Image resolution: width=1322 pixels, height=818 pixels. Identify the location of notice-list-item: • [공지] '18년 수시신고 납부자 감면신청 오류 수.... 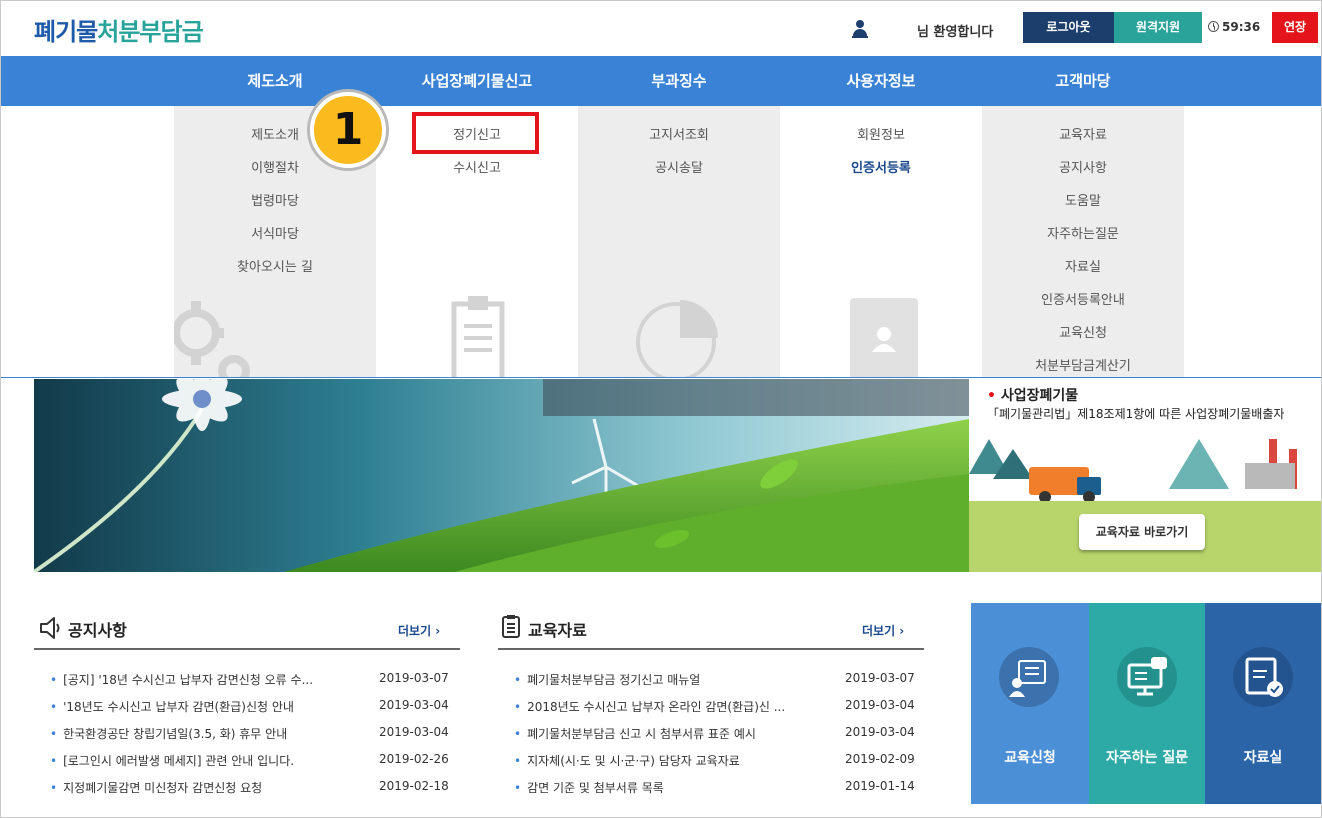
(181, 679).